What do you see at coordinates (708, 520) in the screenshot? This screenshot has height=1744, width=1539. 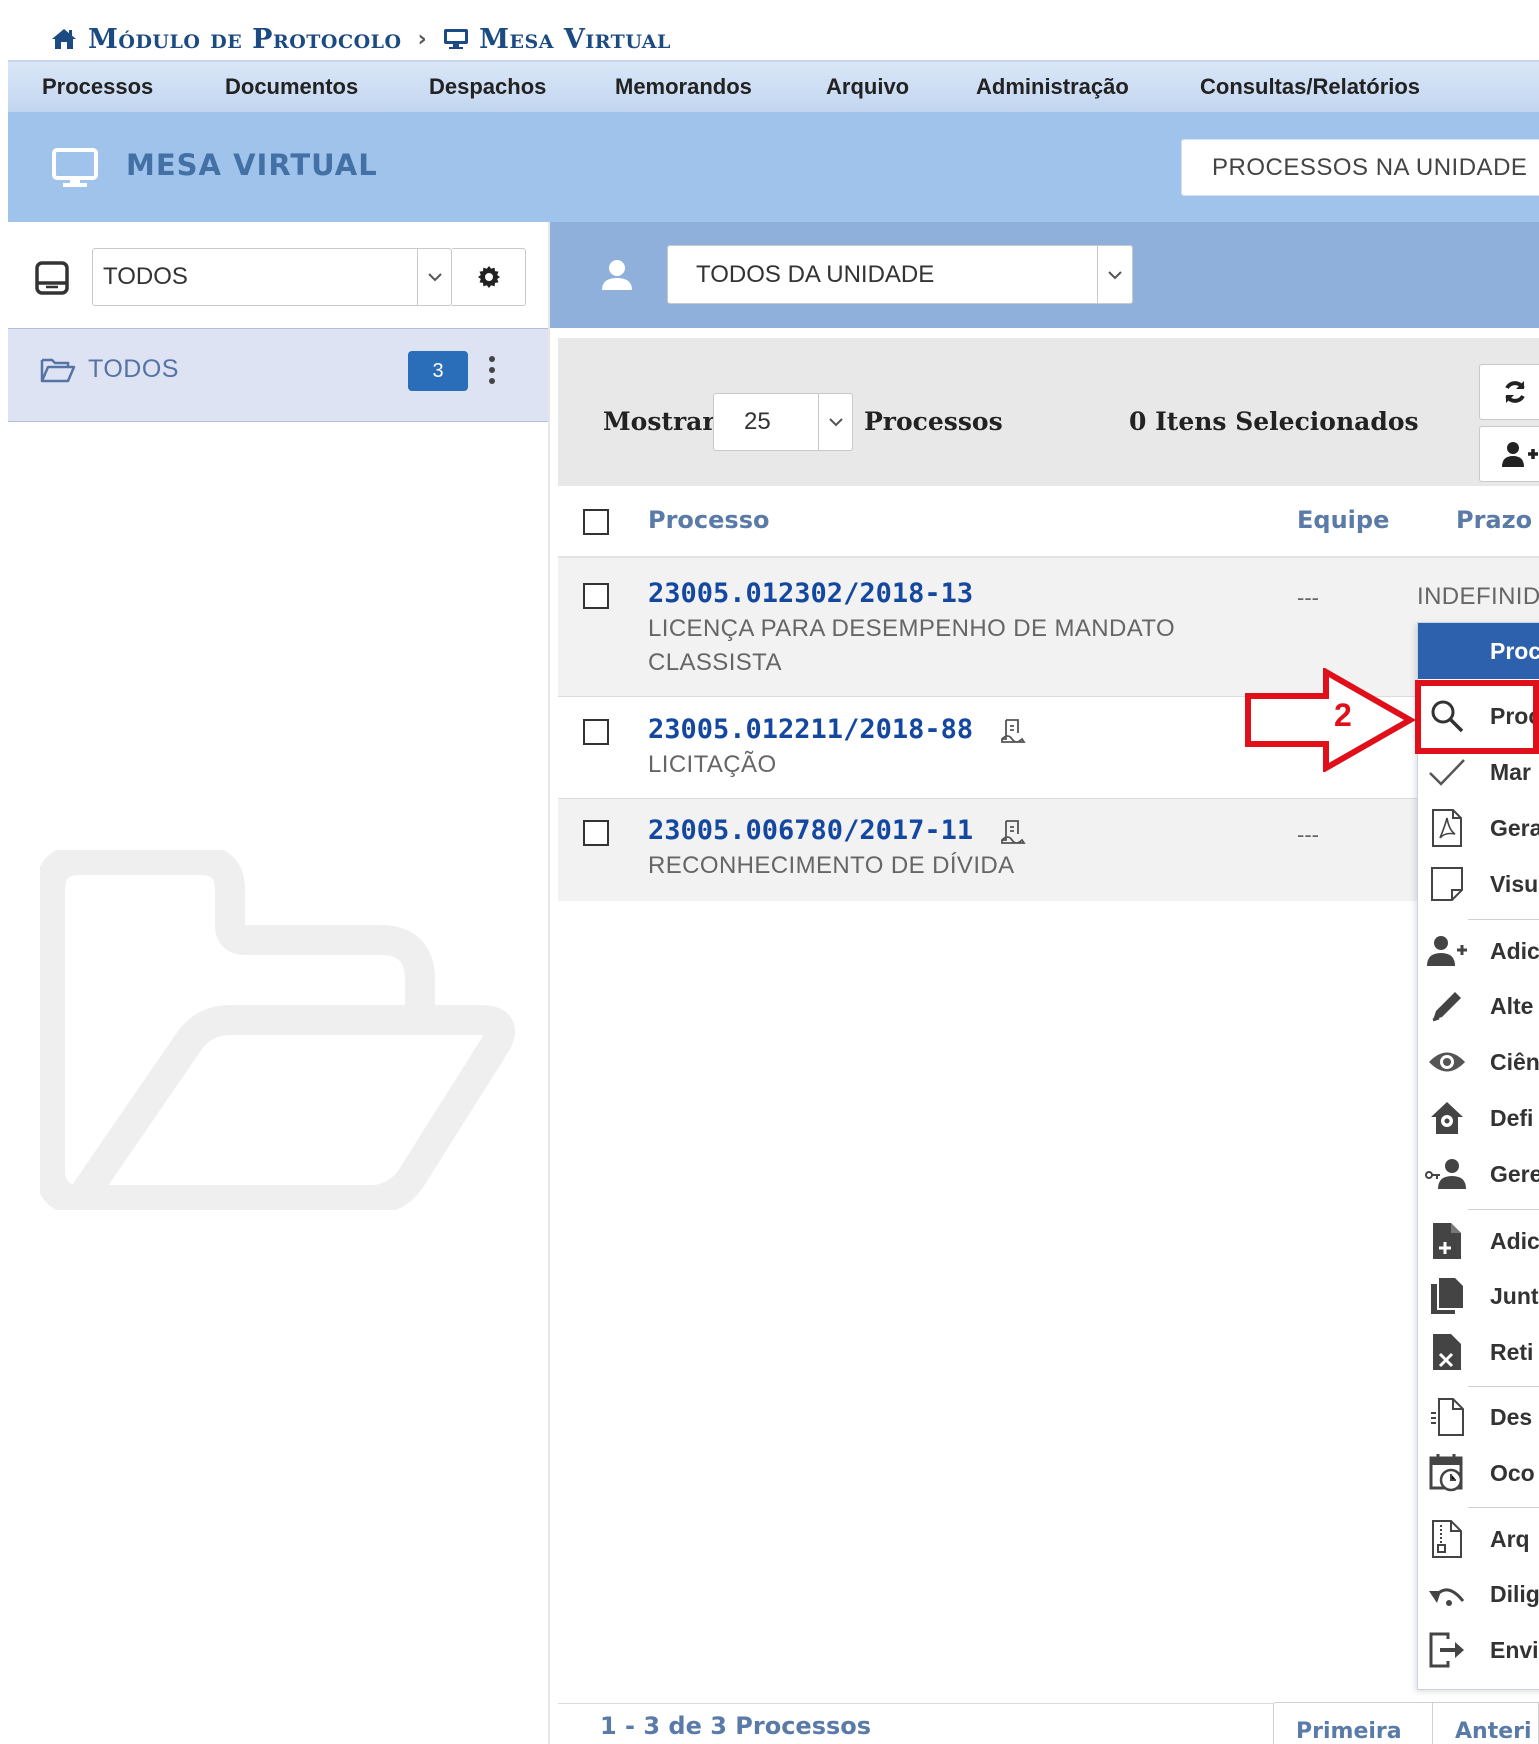 I see `column-header-processo: Processo` at bounding box center [708, 520].